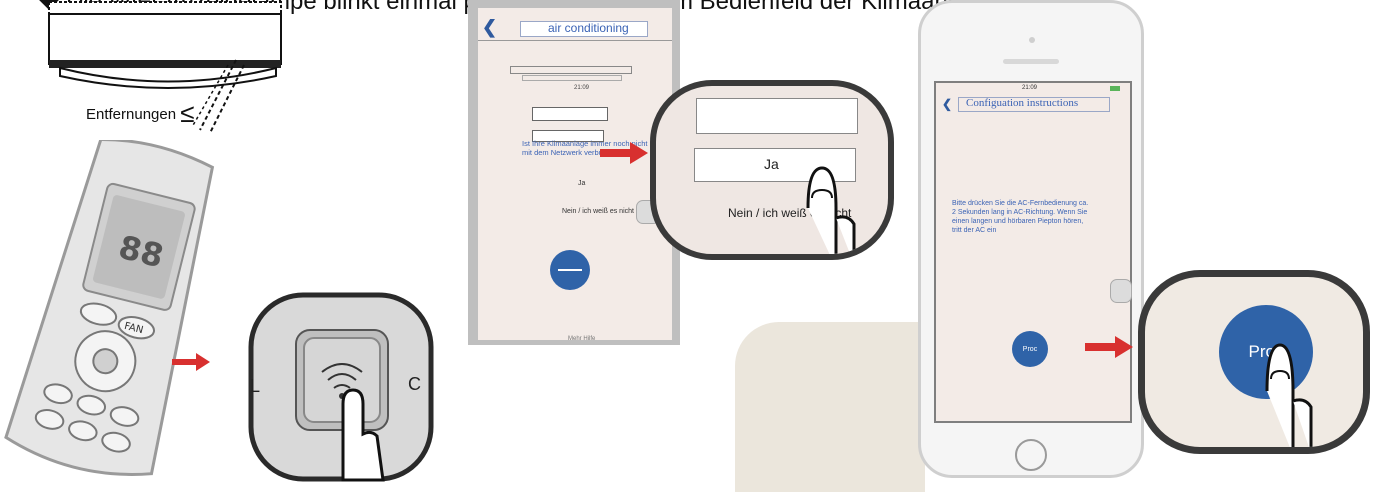  Describe the element at coordinates (570, 270) in the screenshot. I see `screen1-round-button` at that location.